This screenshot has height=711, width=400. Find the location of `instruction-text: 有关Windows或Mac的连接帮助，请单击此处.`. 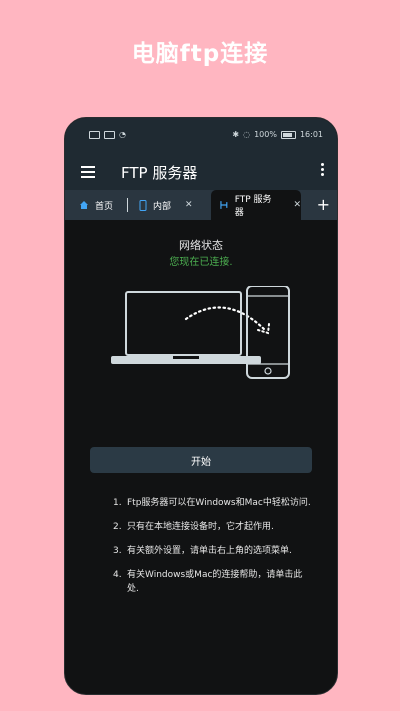

instruction-text: 有关Windows或Mac的连接帮助，请单击此处. is located at coordinates (215, 582).